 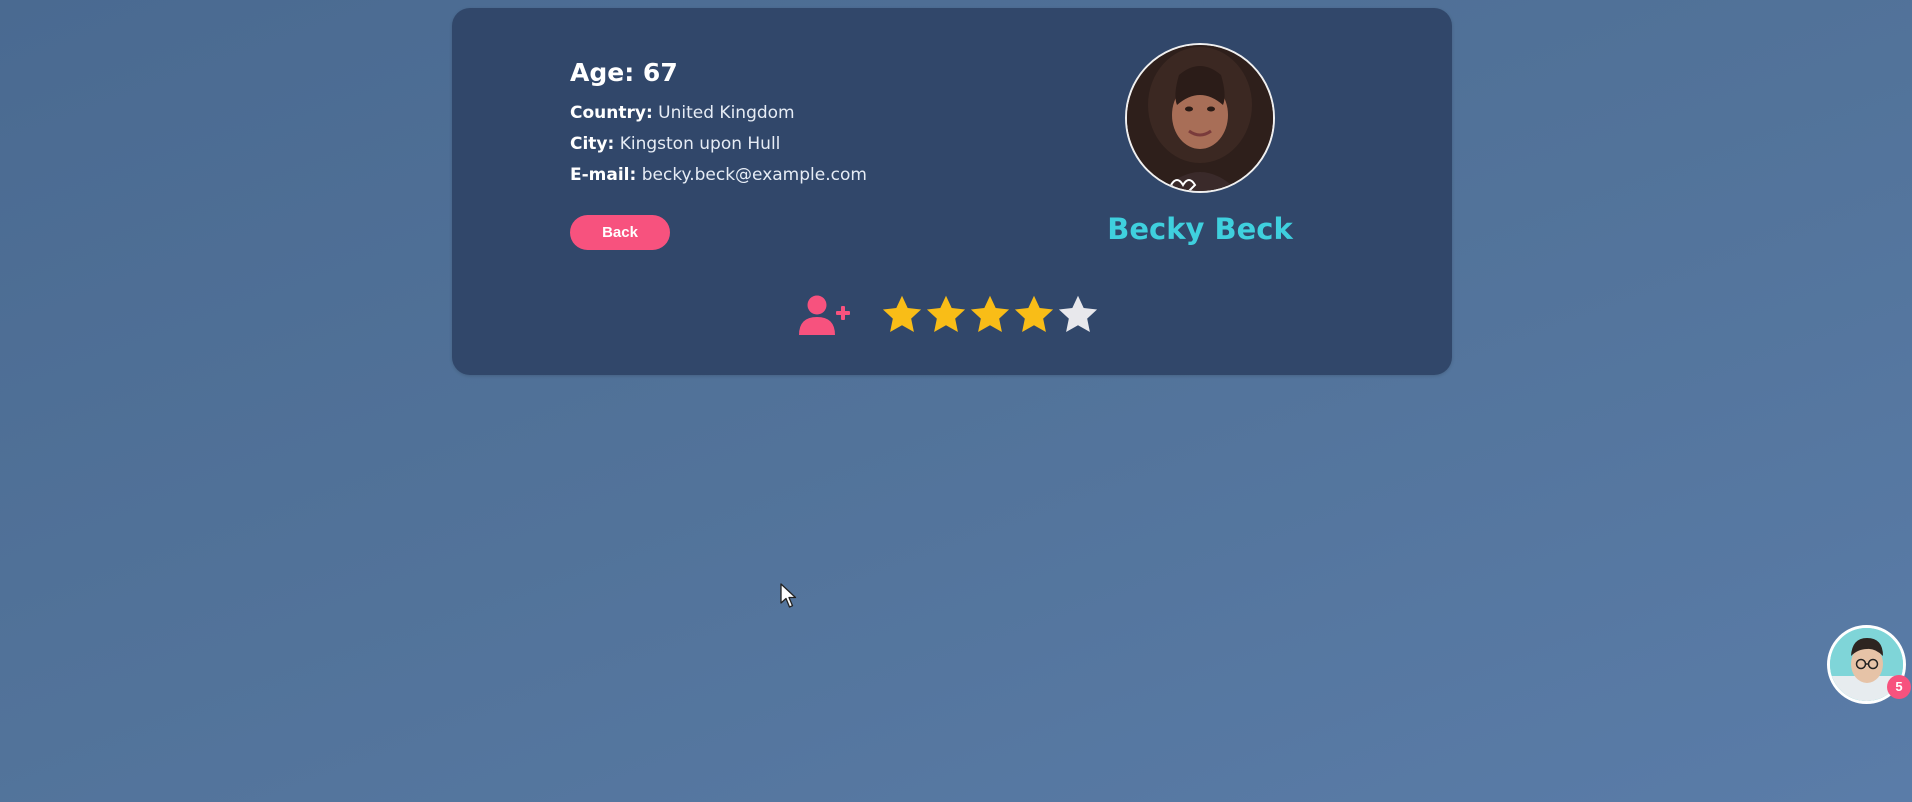 What do you see at coordinates (620, 232) in the screenshot?
I see `back-button: Back` at bounding box center [620, 232].